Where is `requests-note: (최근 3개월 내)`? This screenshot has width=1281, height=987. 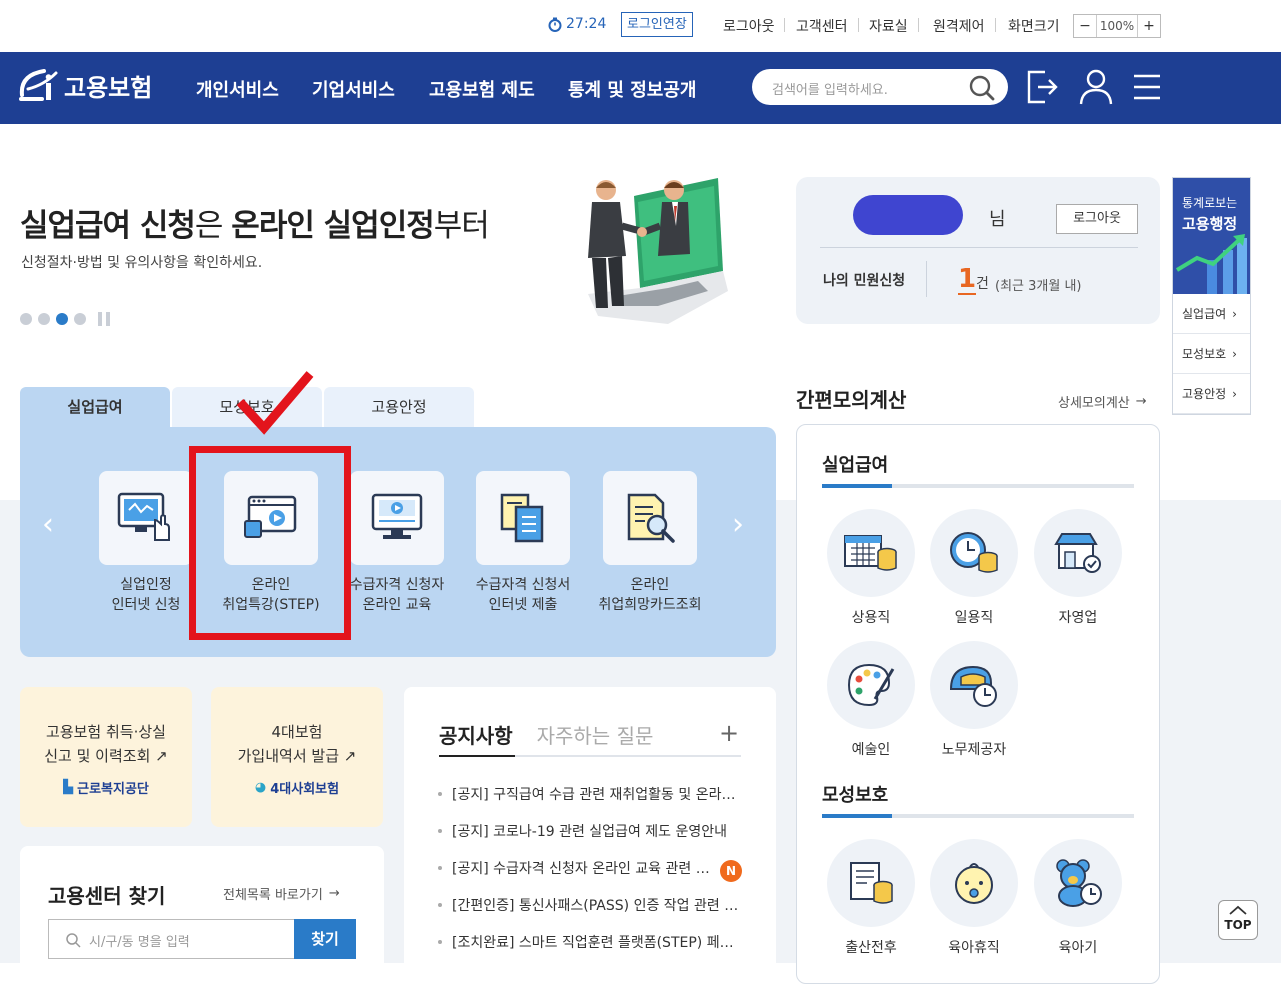 requests-note: (최근 3개월 내) is located at coordinates (1038, 286).